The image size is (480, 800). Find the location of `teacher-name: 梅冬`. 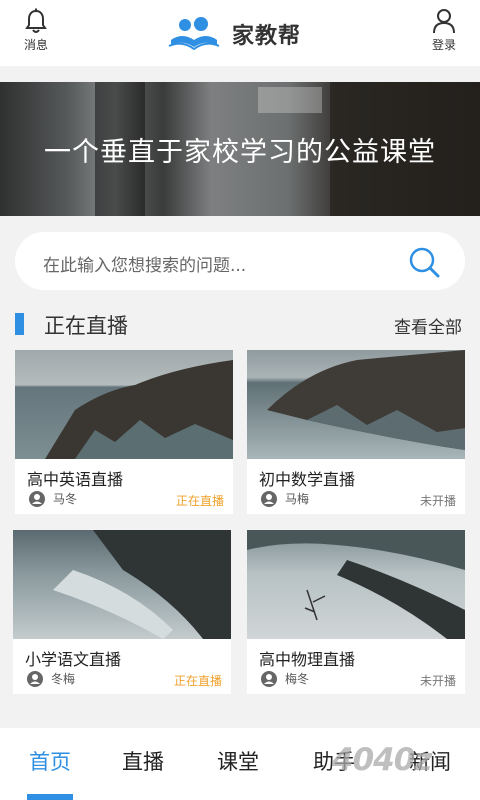

teacher-name: 梅冬 is located at coordinates (297, 679).